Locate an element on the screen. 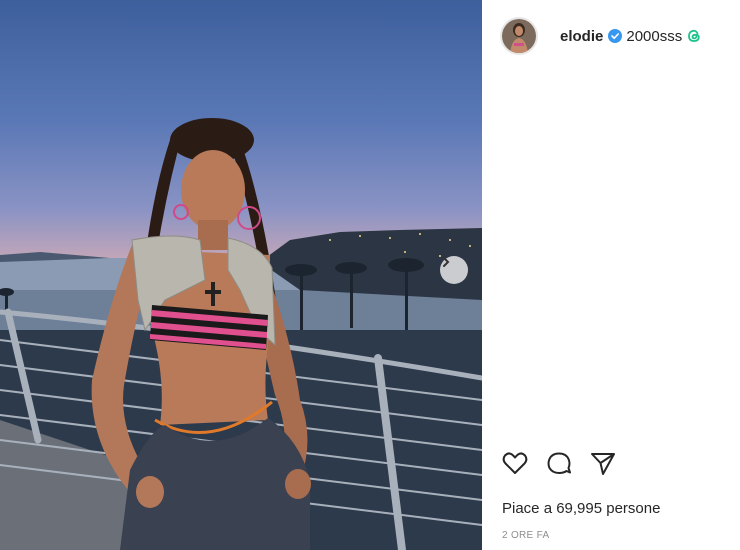  comment-icon is located at coordinates (559, 463).